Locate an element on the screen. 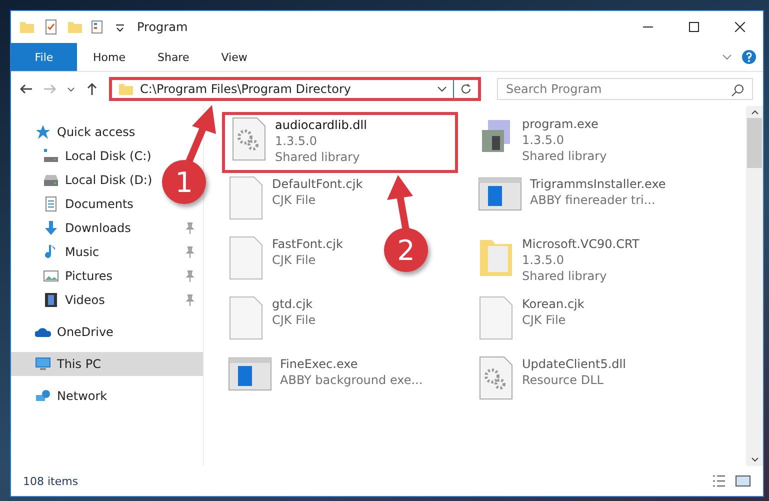 This screenshot has width=769, height=501. ribbon-tab: File is located at coordinates (44, 57).